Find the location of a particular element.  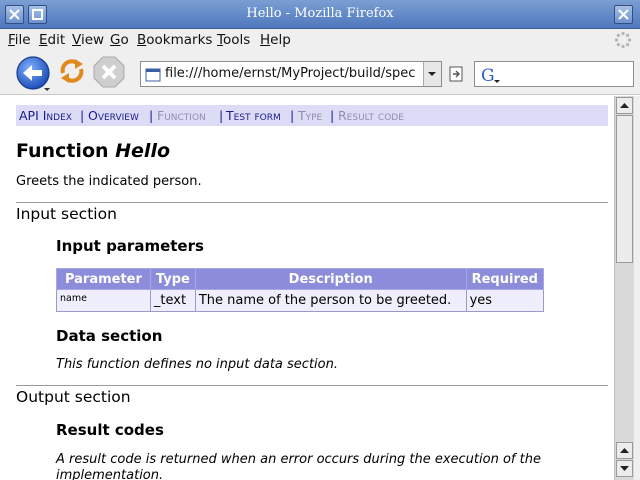

output-section-heading: Output section is located at coordinates (73, 397).